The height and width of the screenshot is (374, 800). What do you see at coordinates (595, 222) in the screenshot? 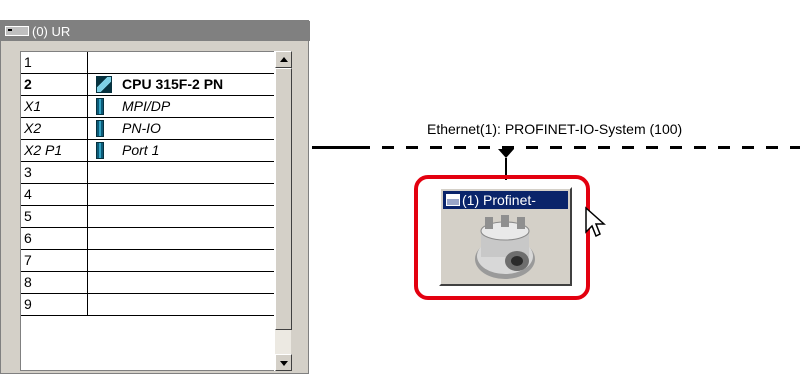
I see `mouse-pointer-icon` at bounding box center [595, 222].